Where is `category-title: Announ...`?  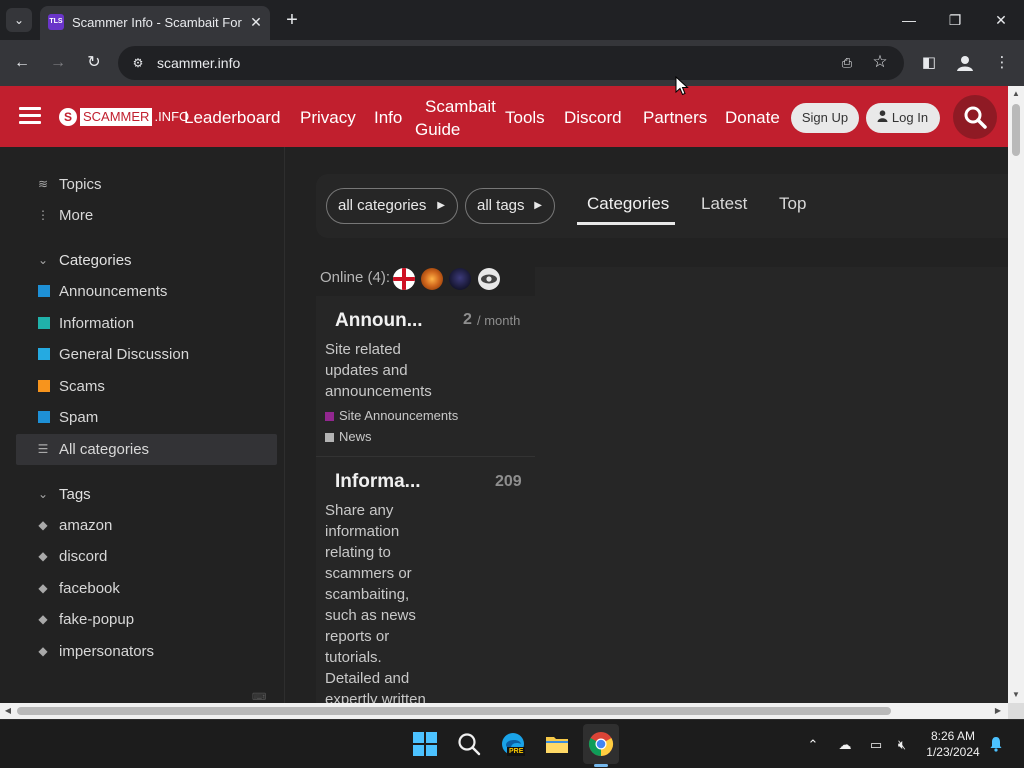
category-title: Announ... is located at coordinates (379, 321).